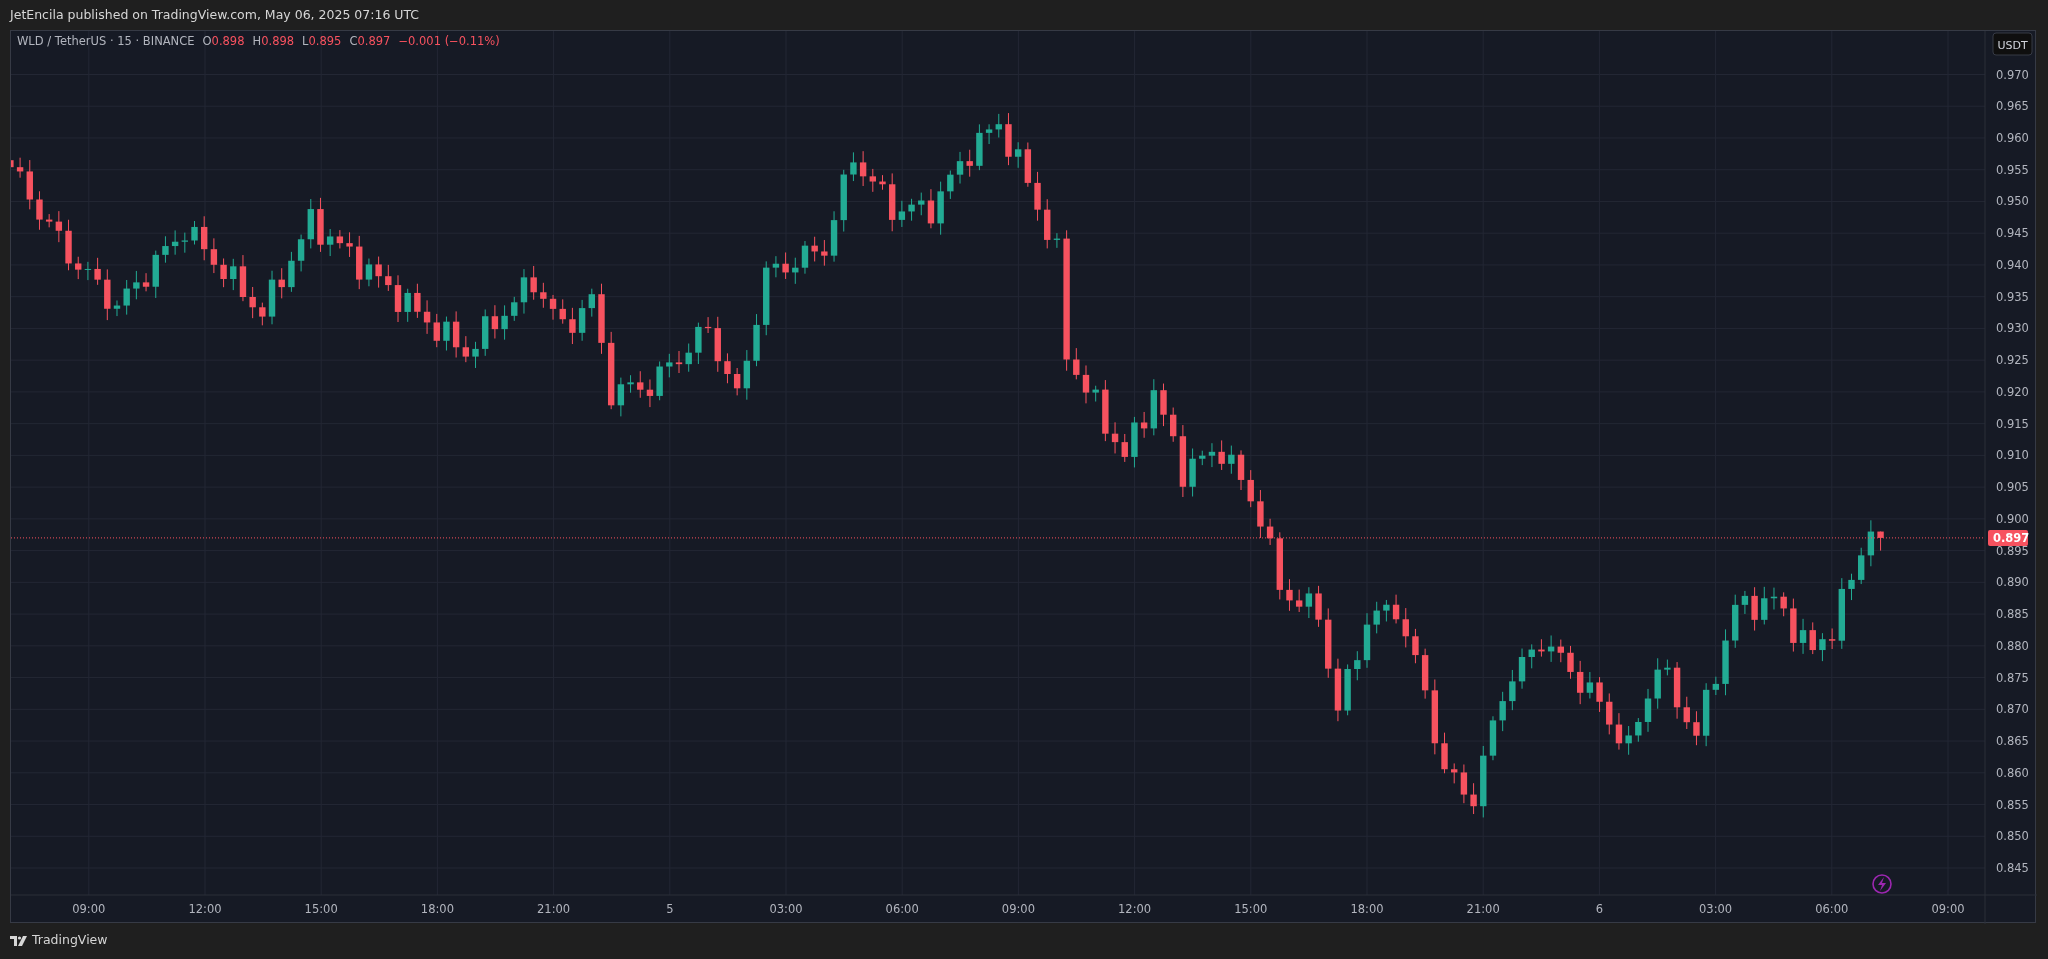 This screenshot has width=2048, height=959. Describe the element at coordinates (2012, 201) in the screenshot. I see `price-tick-label: 0.950` at that location.